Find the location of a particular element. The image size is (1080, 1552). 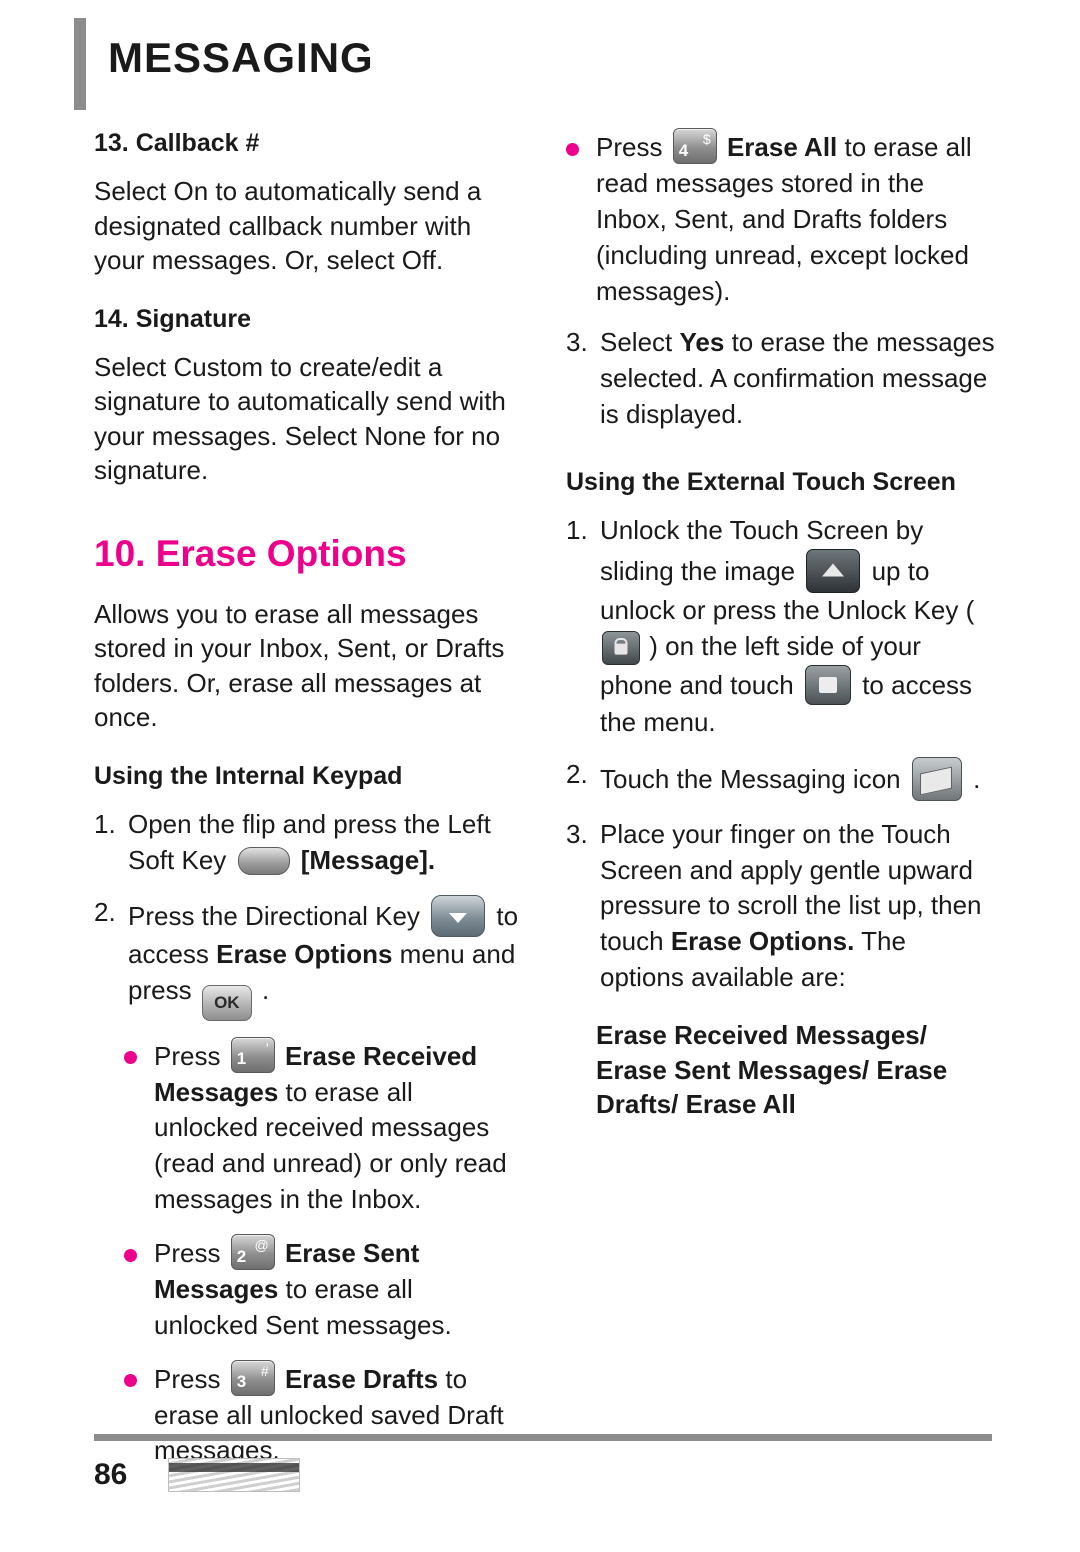

heading-signature: 14. Signature is located at coordinates (172, 318).